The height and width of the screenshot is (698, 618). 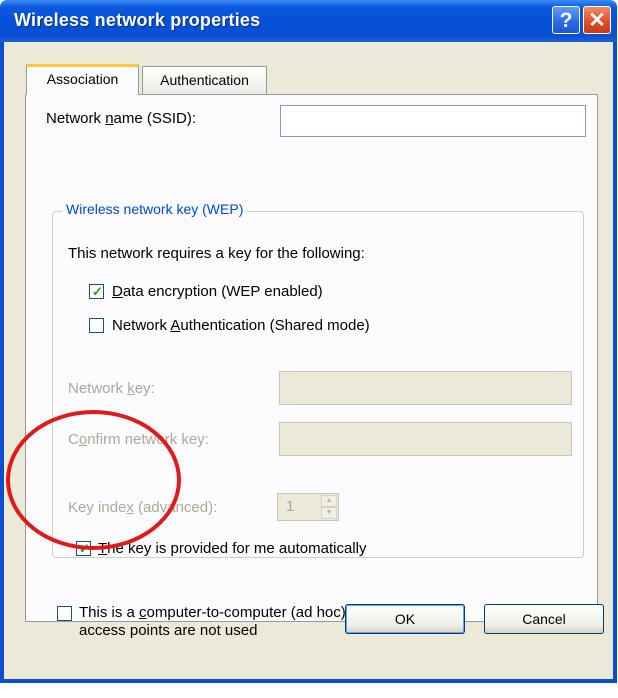 I want to click on adhoc-checkbox, so click(x=64, y=613).